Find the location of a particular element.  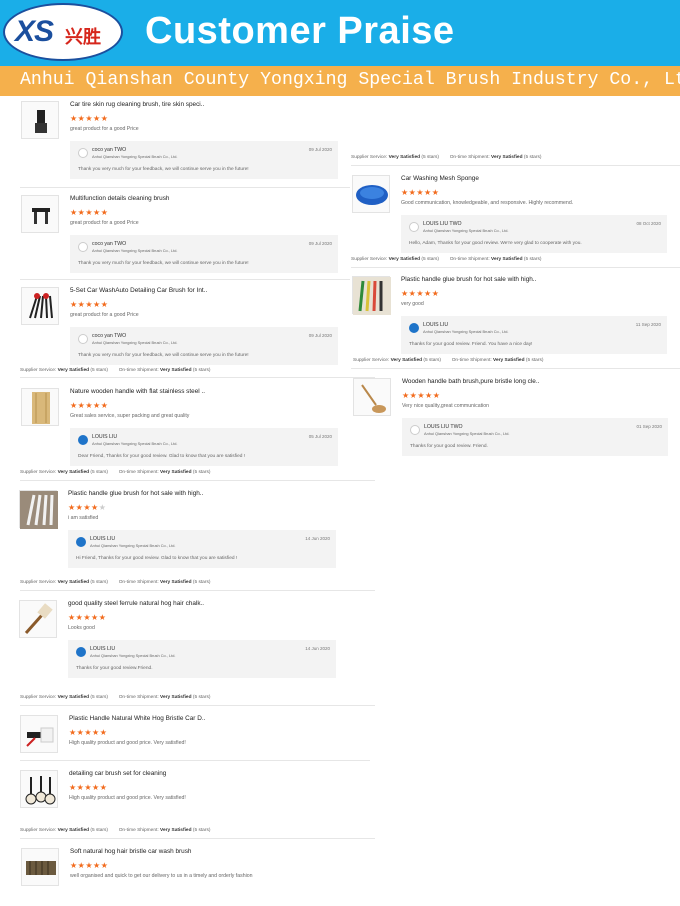

reply-text: Thanks for your good review.Friend. is located at coordinates (114, 668).